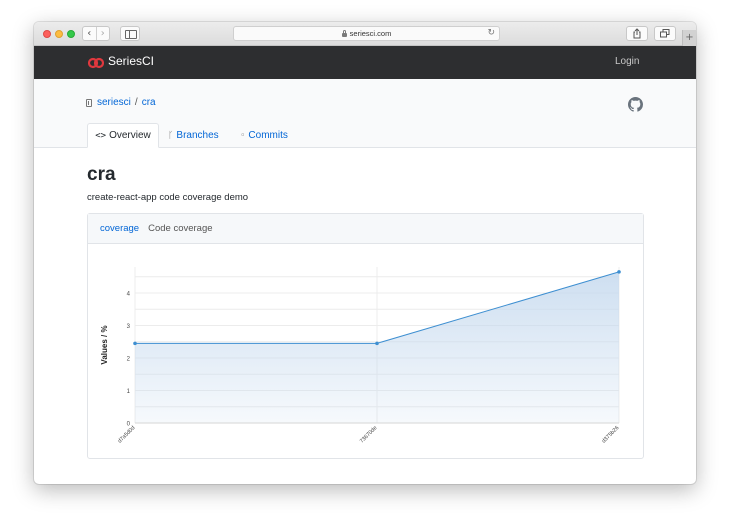  Describe the element at coordinates (102, 33) in the screenshot. I see `forward-button: ›` at that location.